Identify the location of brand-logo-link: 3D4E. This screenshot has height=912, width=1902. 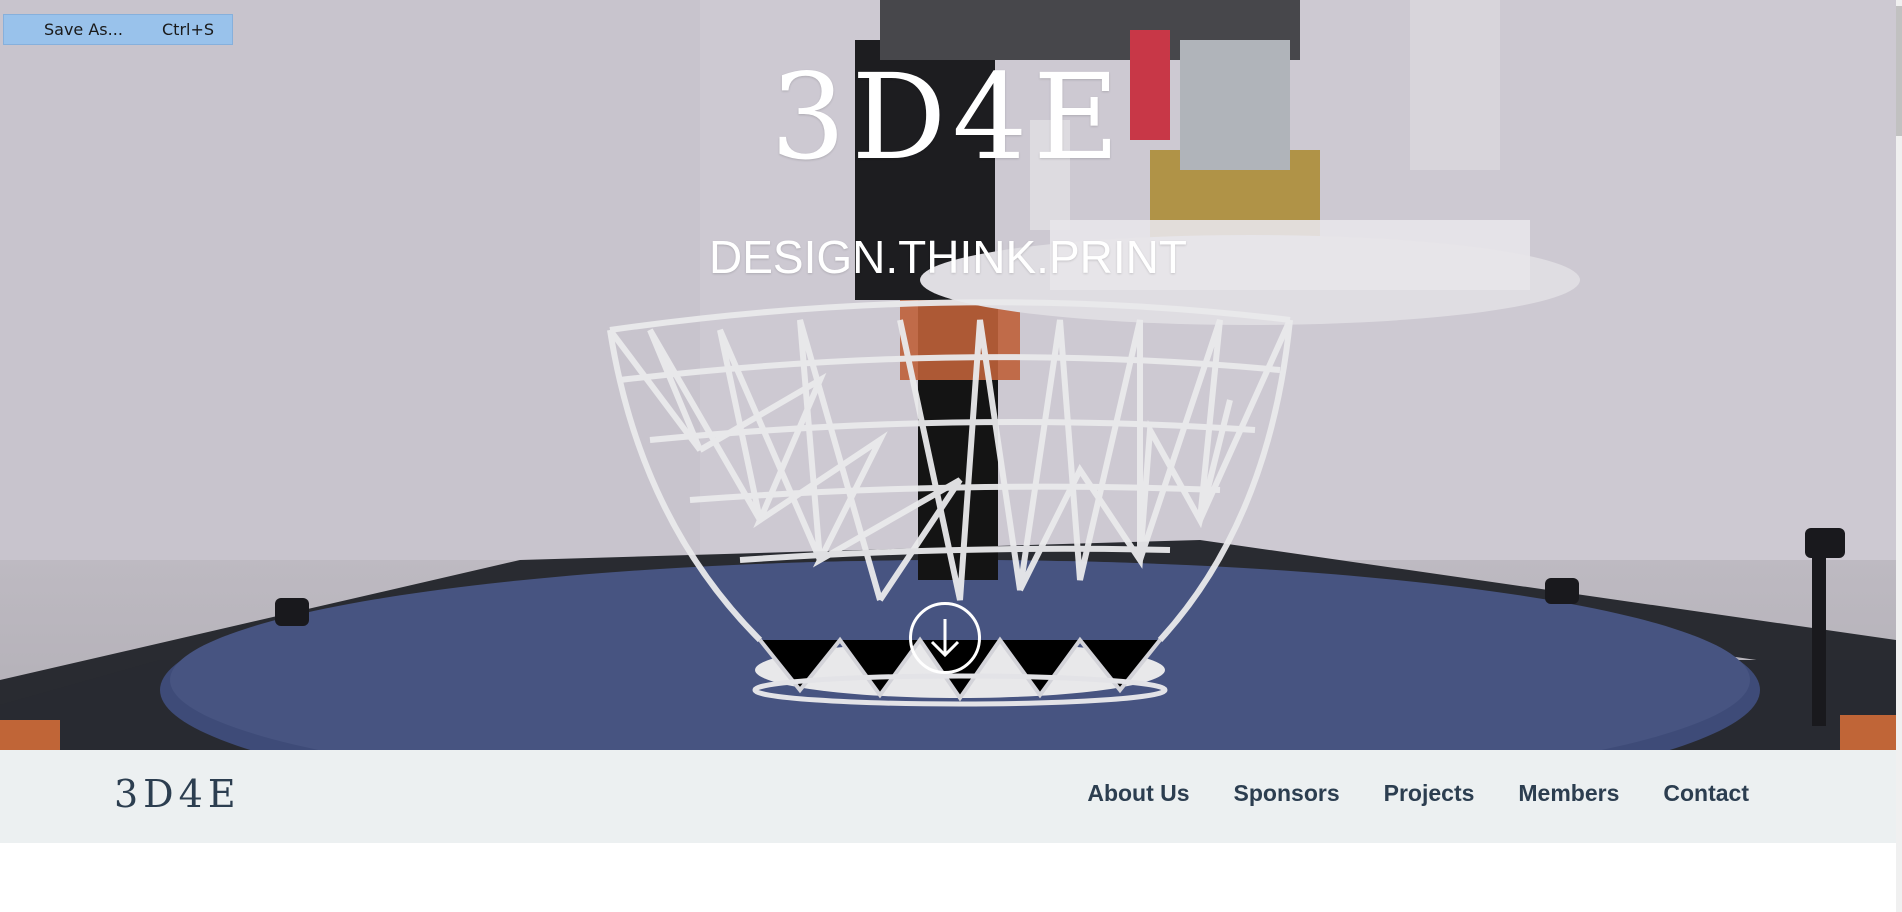
(177, 794).